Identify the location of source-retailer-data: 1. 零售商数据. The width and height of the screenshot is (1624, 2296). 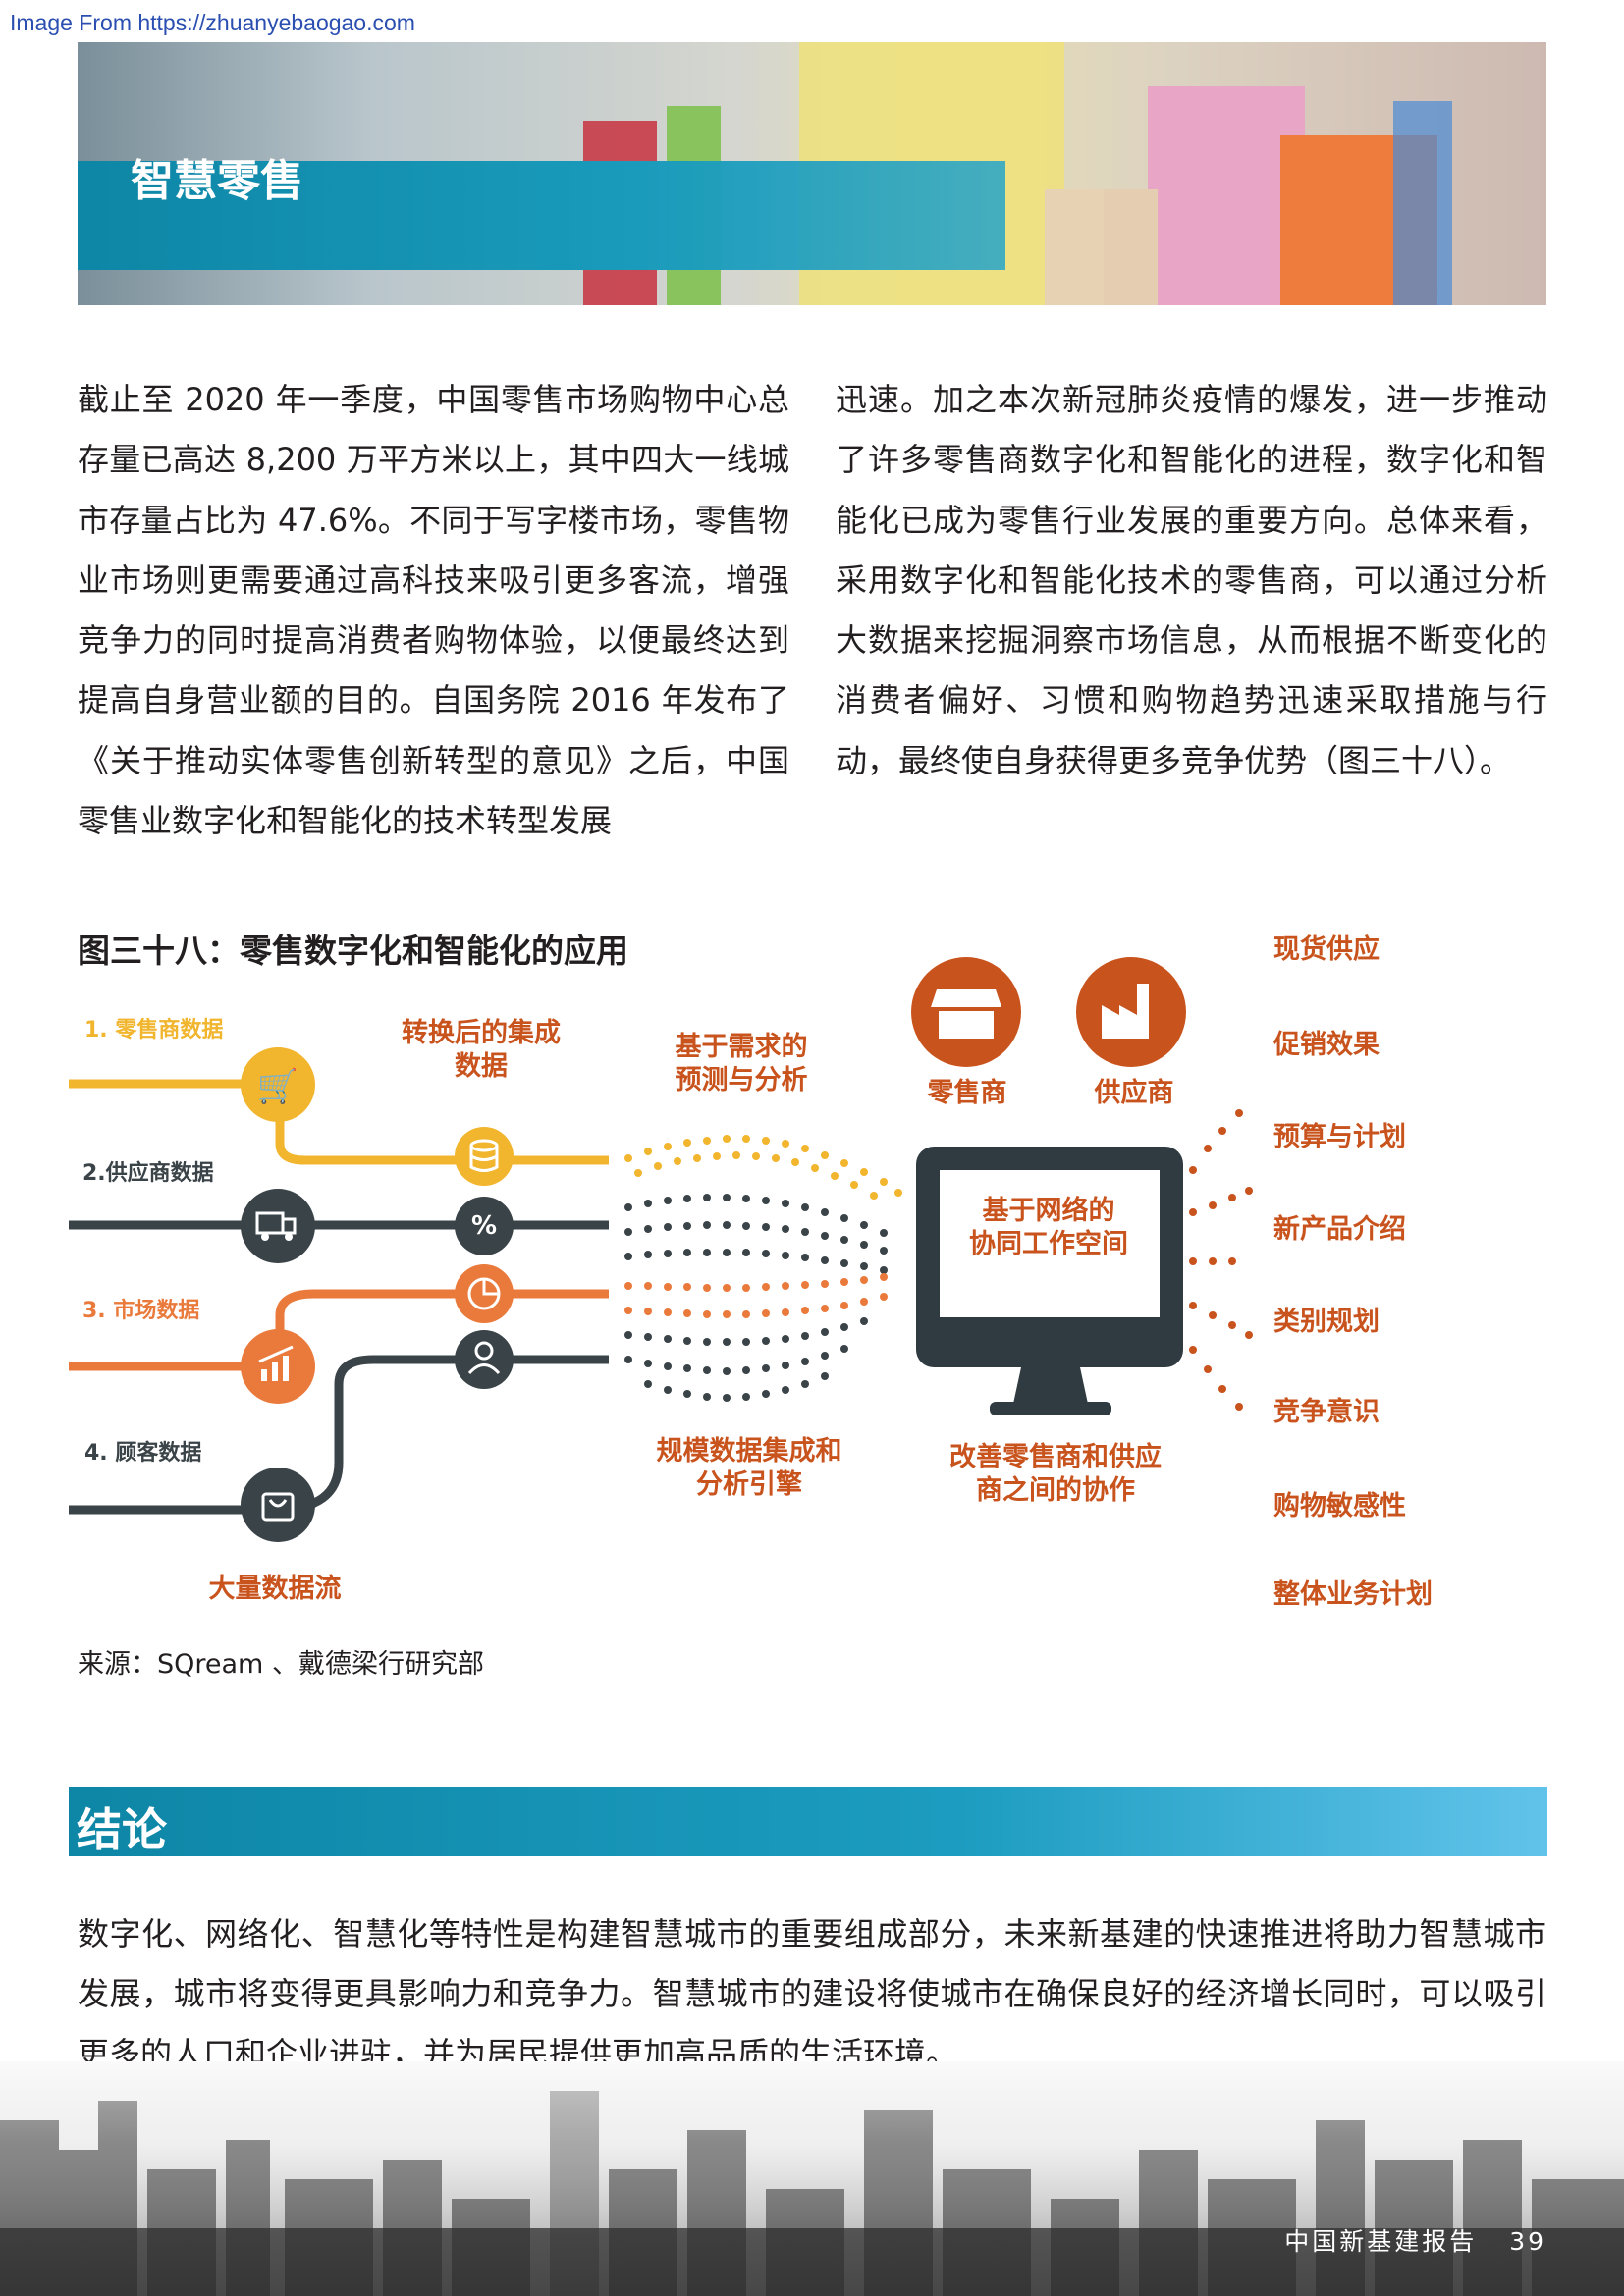
(154, 1030).